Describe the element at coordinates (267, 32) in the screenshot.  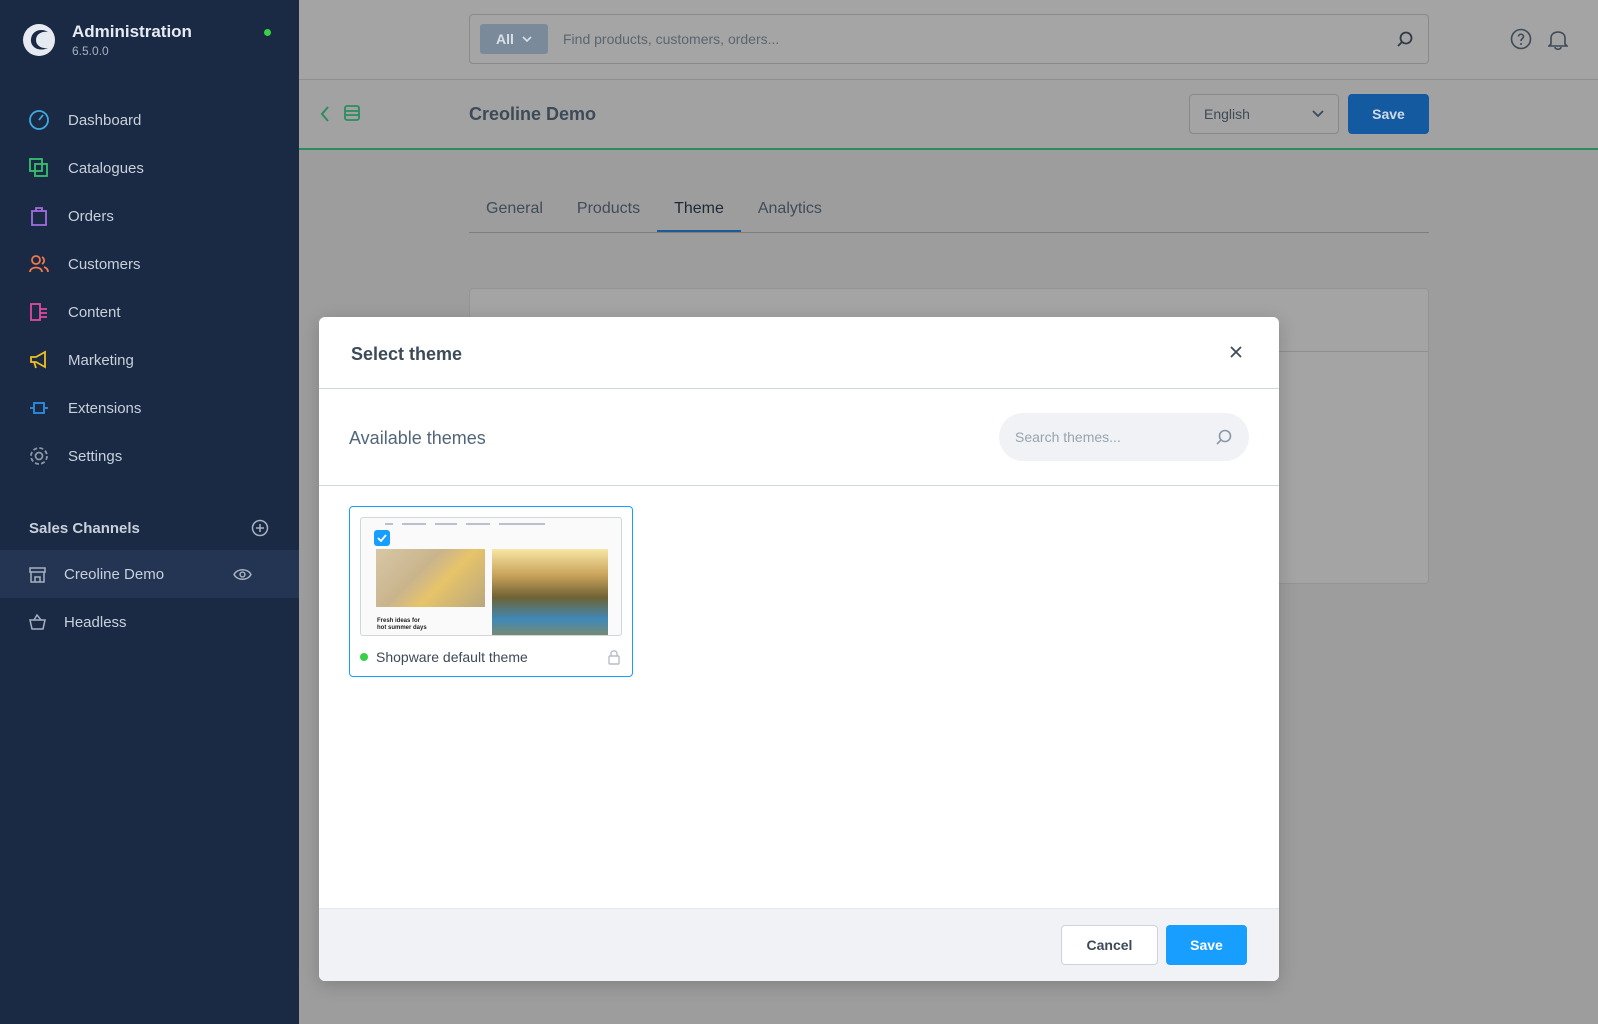
I see `status-dot` at that location.